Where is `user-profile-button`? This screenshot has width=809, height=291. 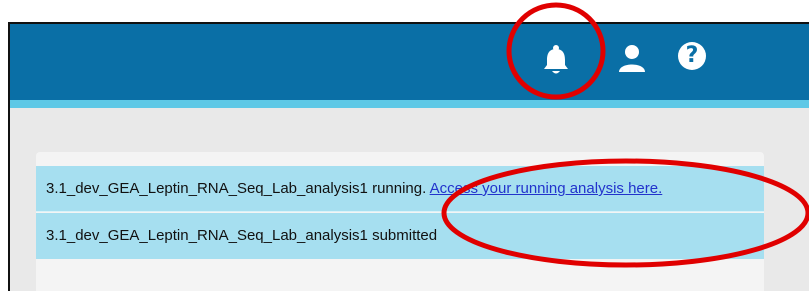
user-profile-button is located at coordinates (632, 58).